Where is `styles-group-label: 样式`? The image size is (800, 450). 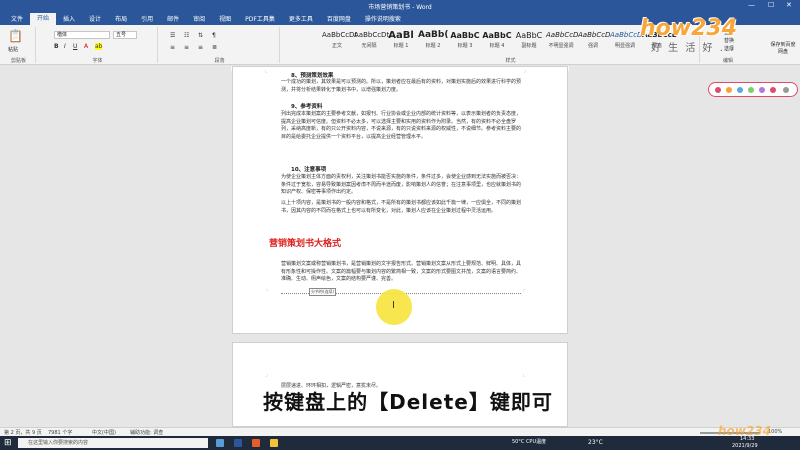 styles-group-label: 样式 is located at coordinates (510, 61).